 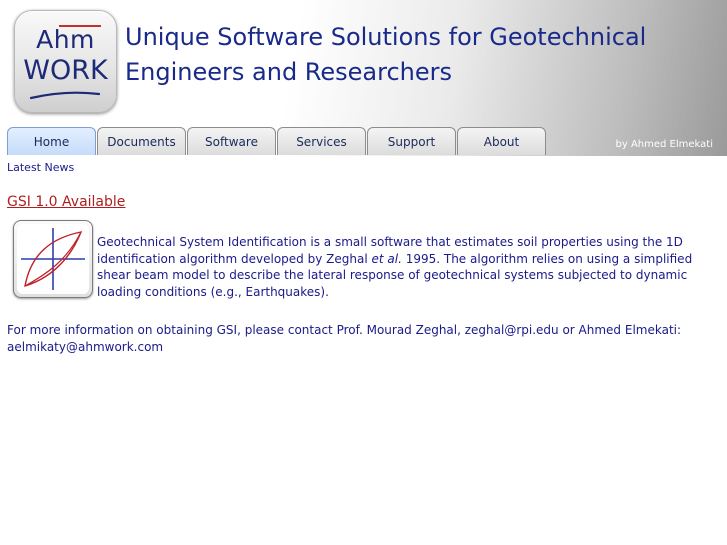 What do you see at coordinates (65, 95) in the screenshot?
I see `logo-swoosh-icon` at bounding box center [65, 95].